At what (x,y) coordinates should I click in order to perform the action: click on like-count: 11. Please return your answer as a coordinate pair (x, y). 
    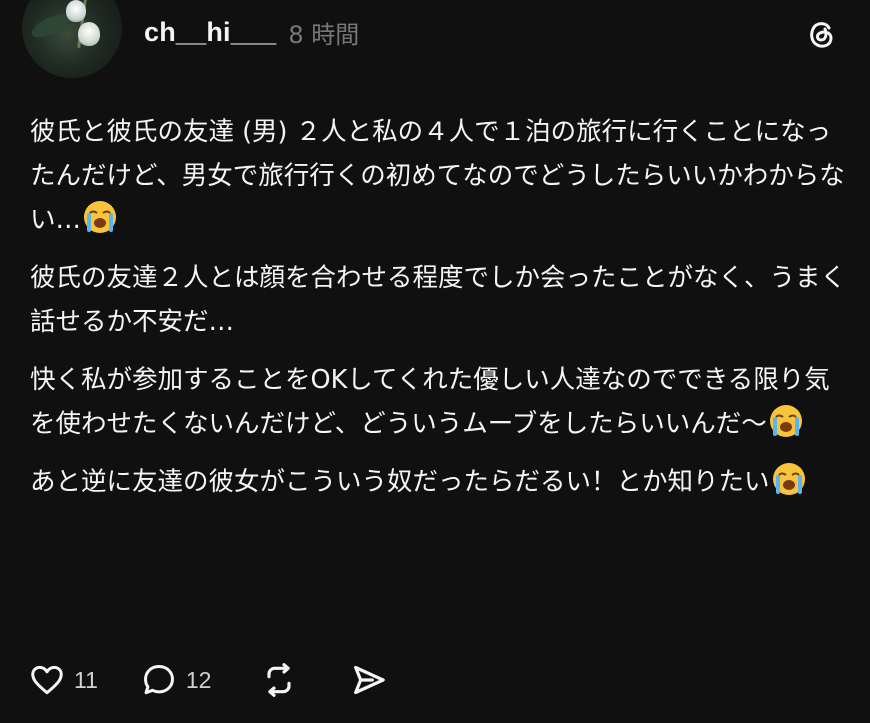
    Looking at the image, I should click on (86, 679).